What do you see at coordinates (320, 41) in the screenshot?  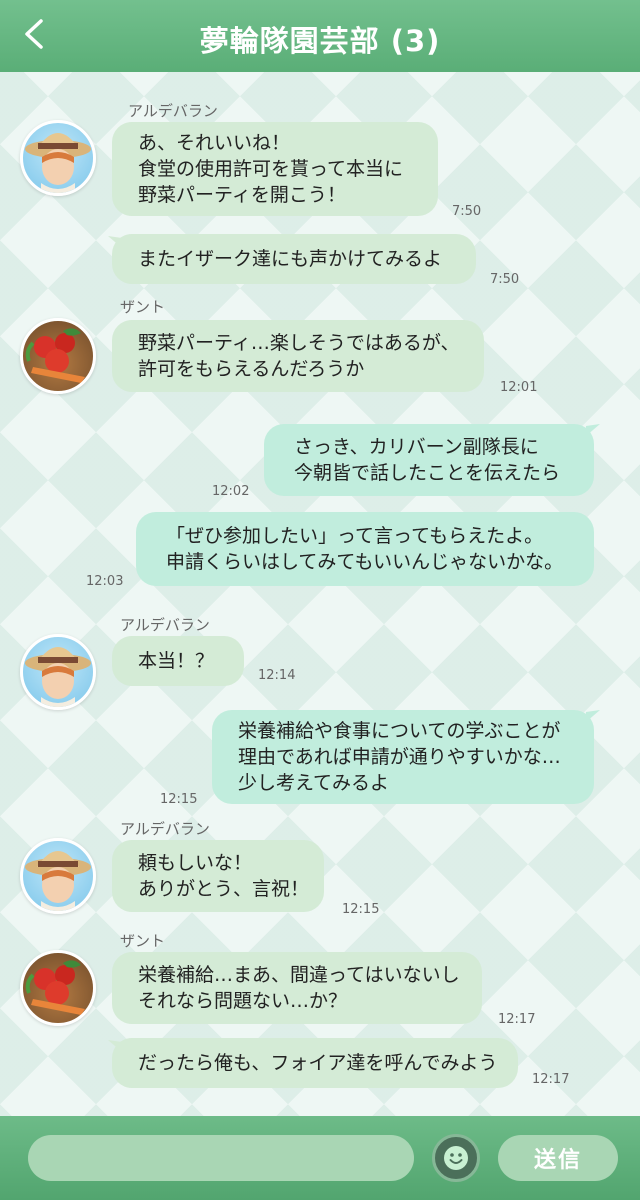 I see `chat-title: 夢輪隊園芸部 (3)` at bounding box center [320, 41].